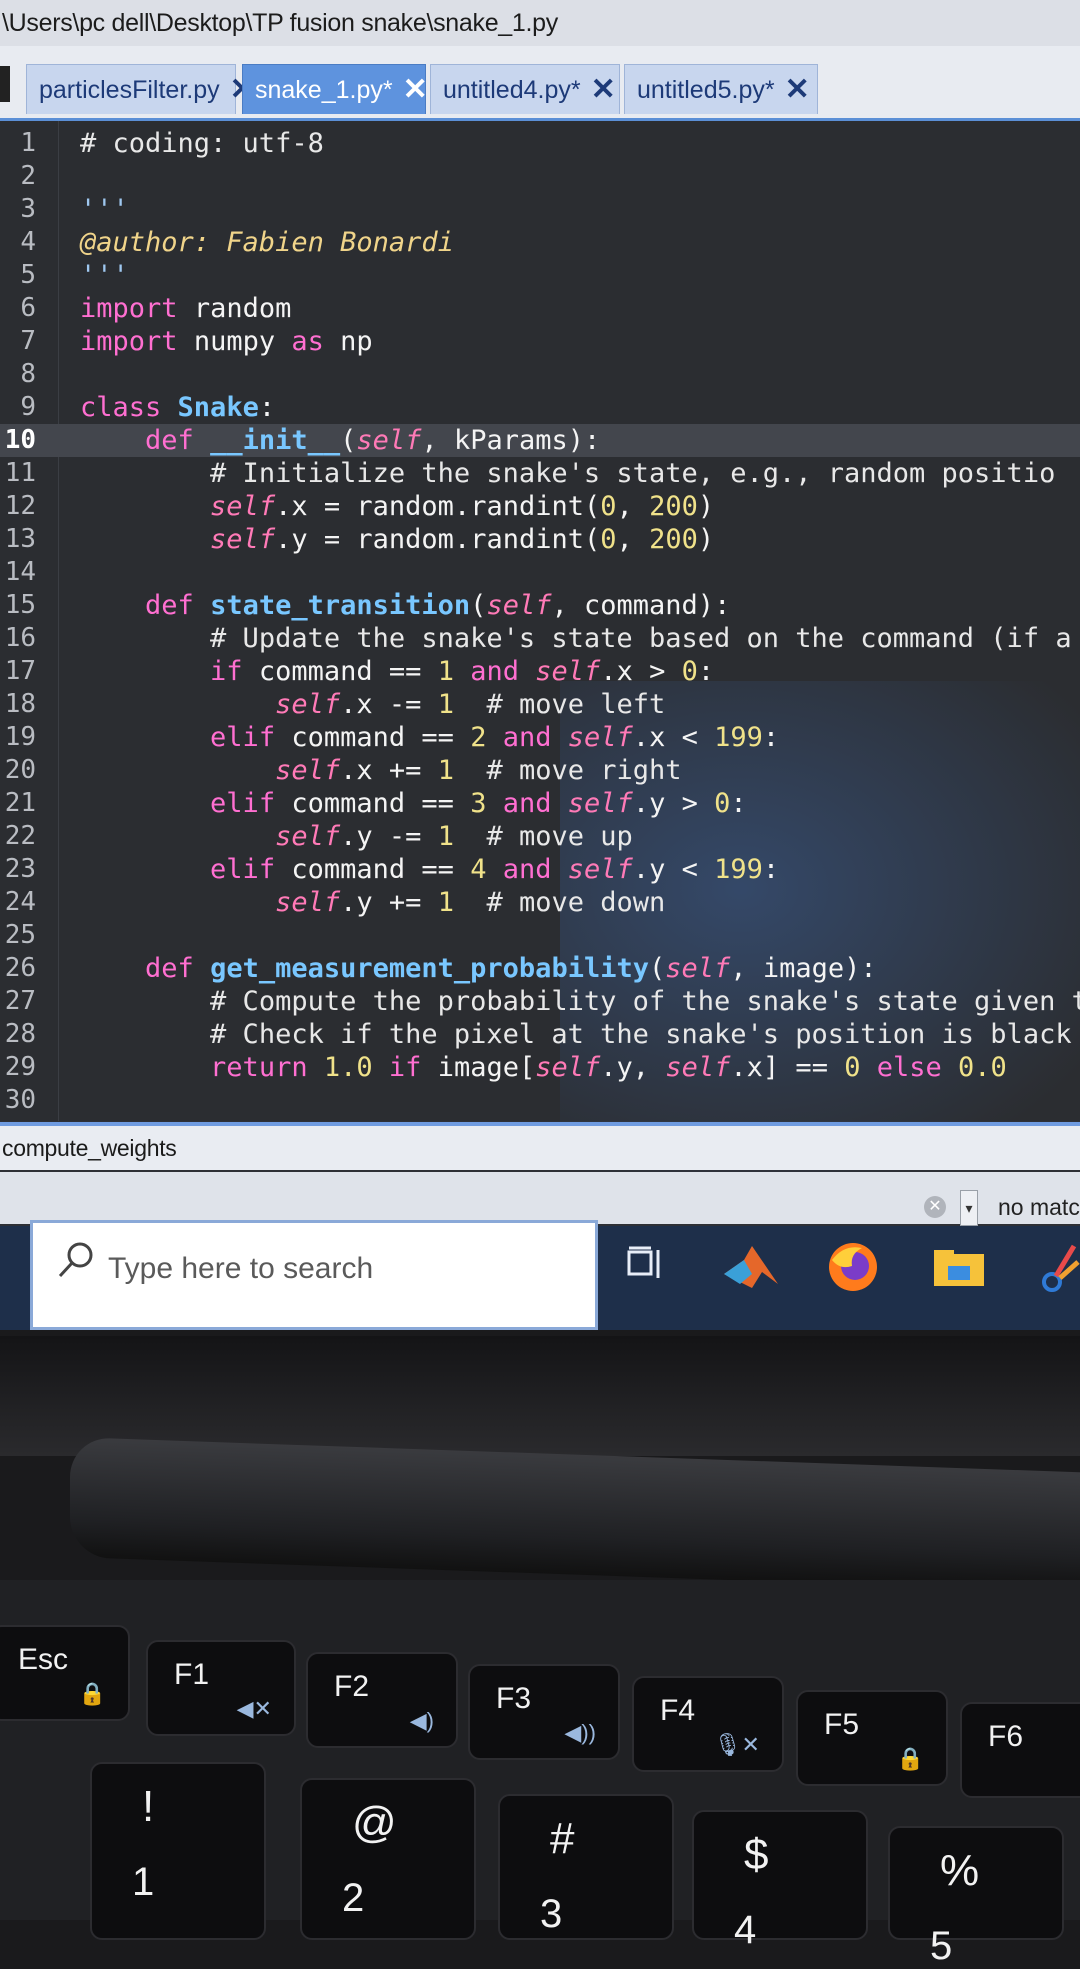 Image resolution: width=1080 pixels, height=1969 pixels. What do you see at coordinates (28, 176) in the screenshot?
I see `line-number: 2` at bounding box center [28, 176].